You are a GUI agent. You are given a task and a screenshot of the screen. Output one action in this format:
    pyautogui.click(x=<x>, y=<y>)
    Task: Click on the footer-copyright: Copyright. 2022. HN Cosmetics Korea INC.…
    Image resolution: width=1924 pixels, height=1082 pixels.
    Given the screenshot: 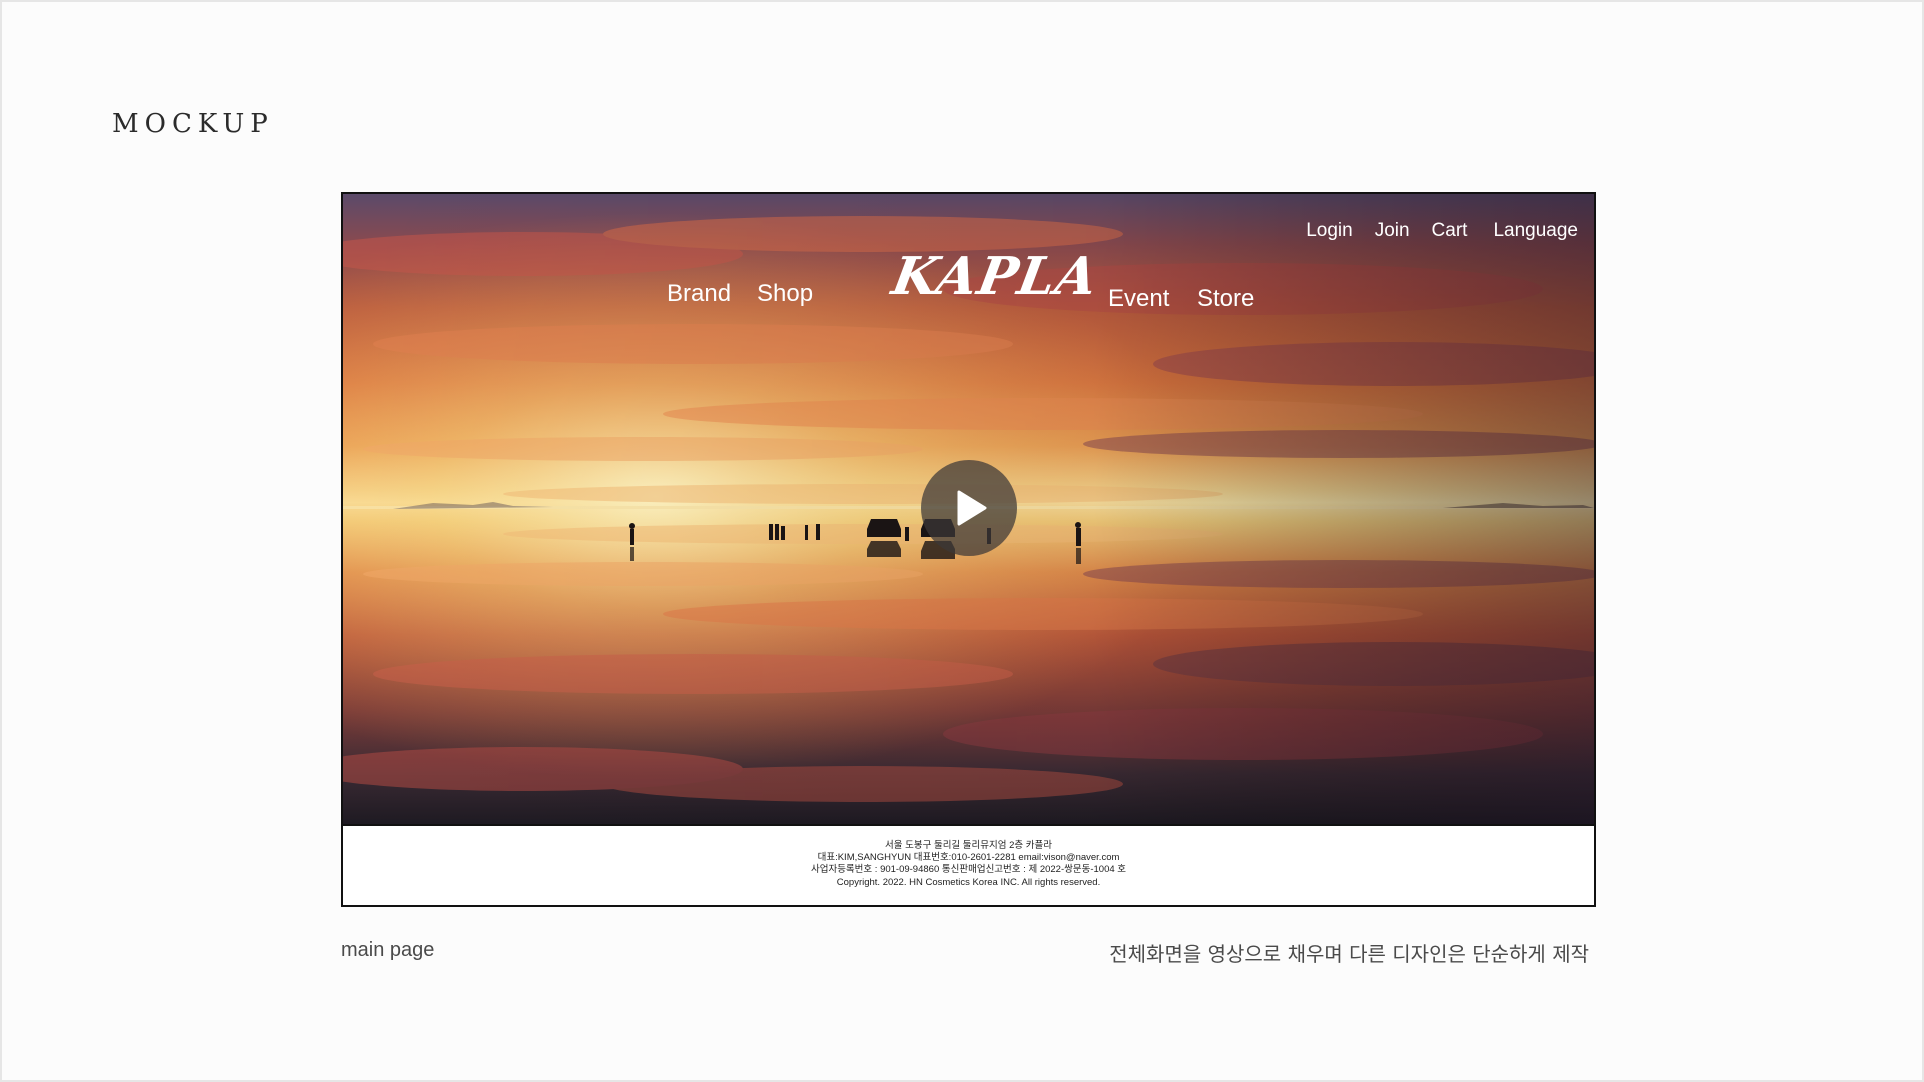 What is the action you would take?
    pyautogui.click(x=968, y=882)
    